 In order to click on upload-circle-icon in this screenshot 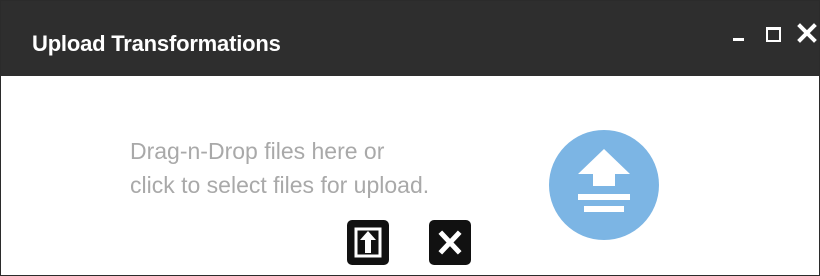, I will do `click(604, 185)`.